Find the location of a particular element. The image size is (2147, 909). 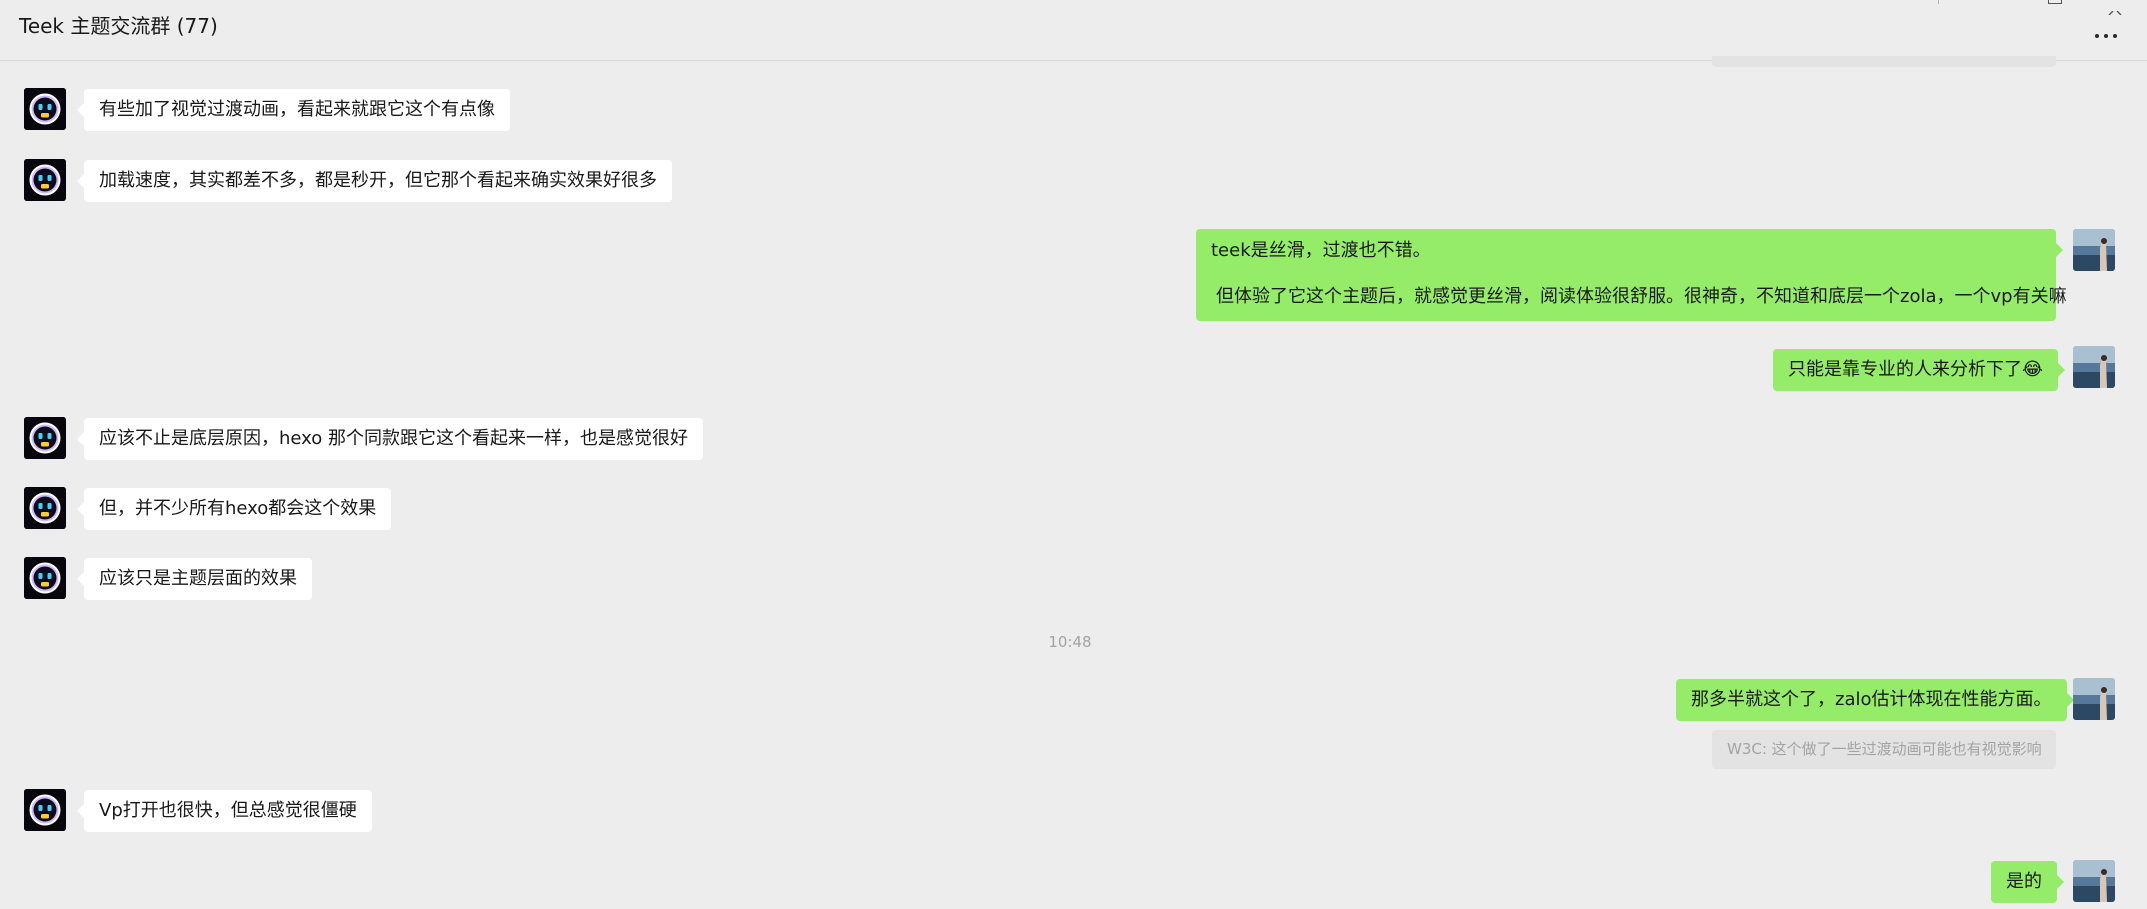

more-options-button is located at coordinates (2107, 35).